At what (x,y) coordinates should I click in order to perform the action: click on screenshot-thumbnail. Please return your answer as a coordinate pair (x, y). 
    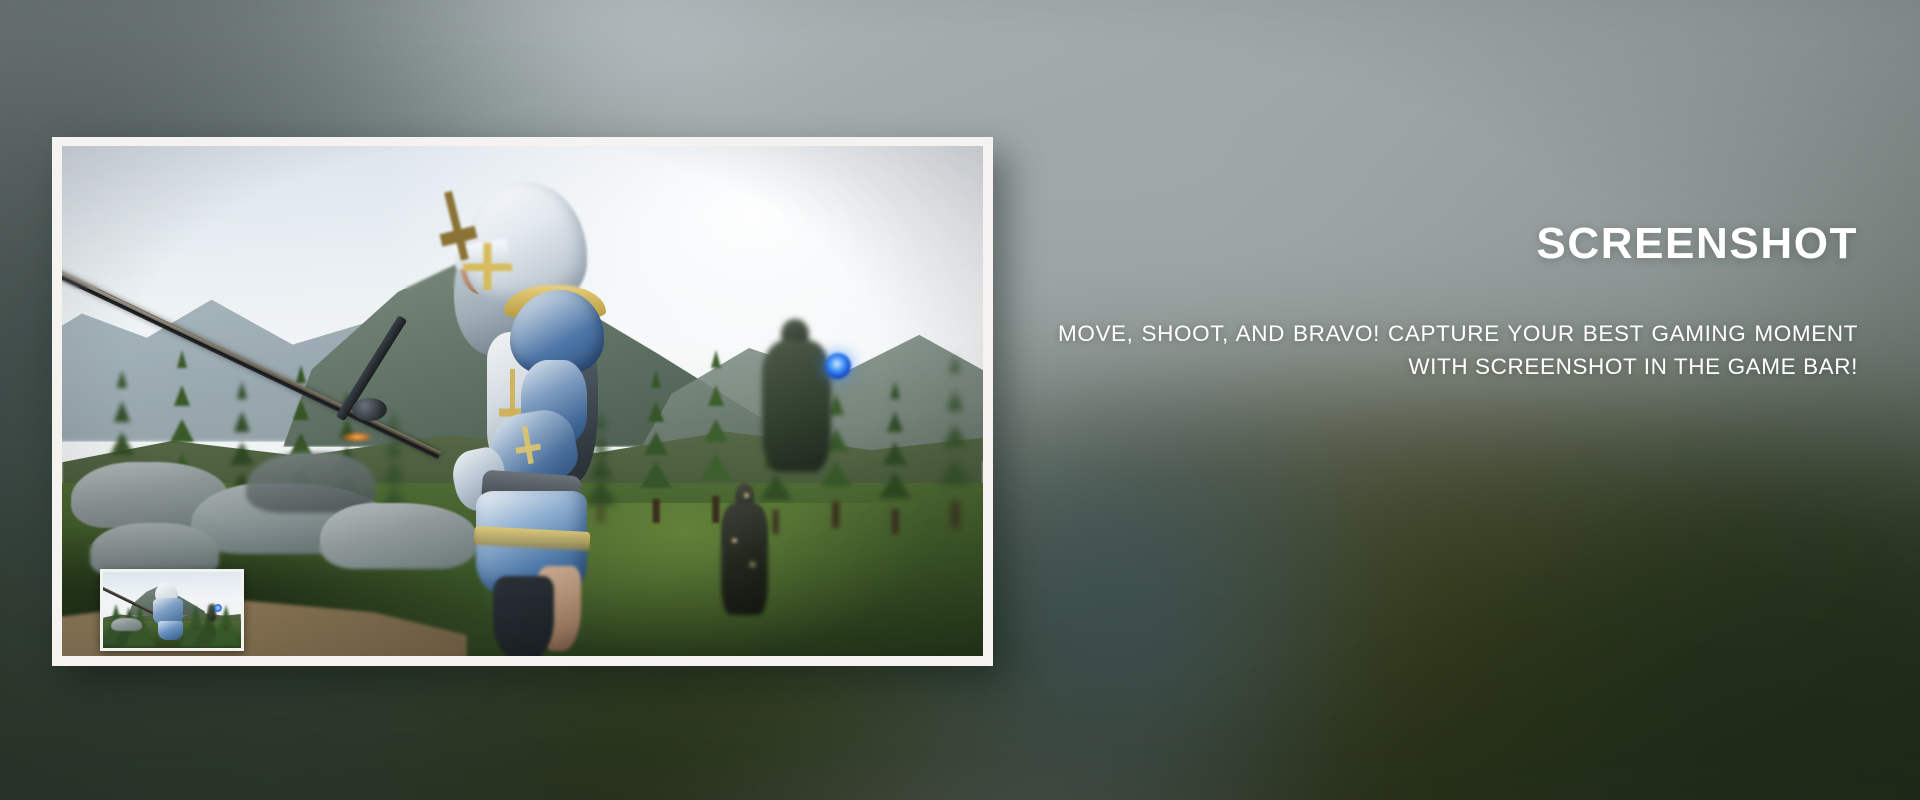
    Looking at the image, I should click on (172, 610).